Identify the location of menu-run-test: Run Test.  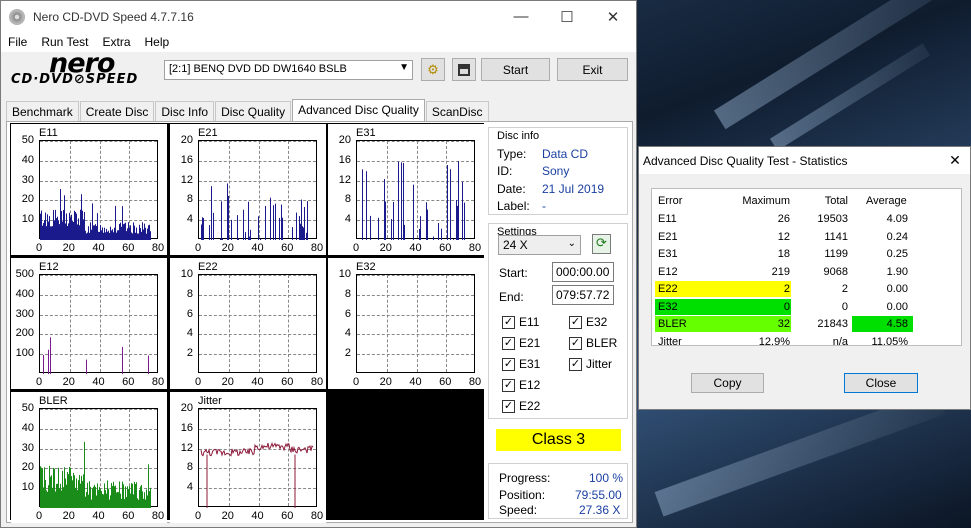
(64, 42).